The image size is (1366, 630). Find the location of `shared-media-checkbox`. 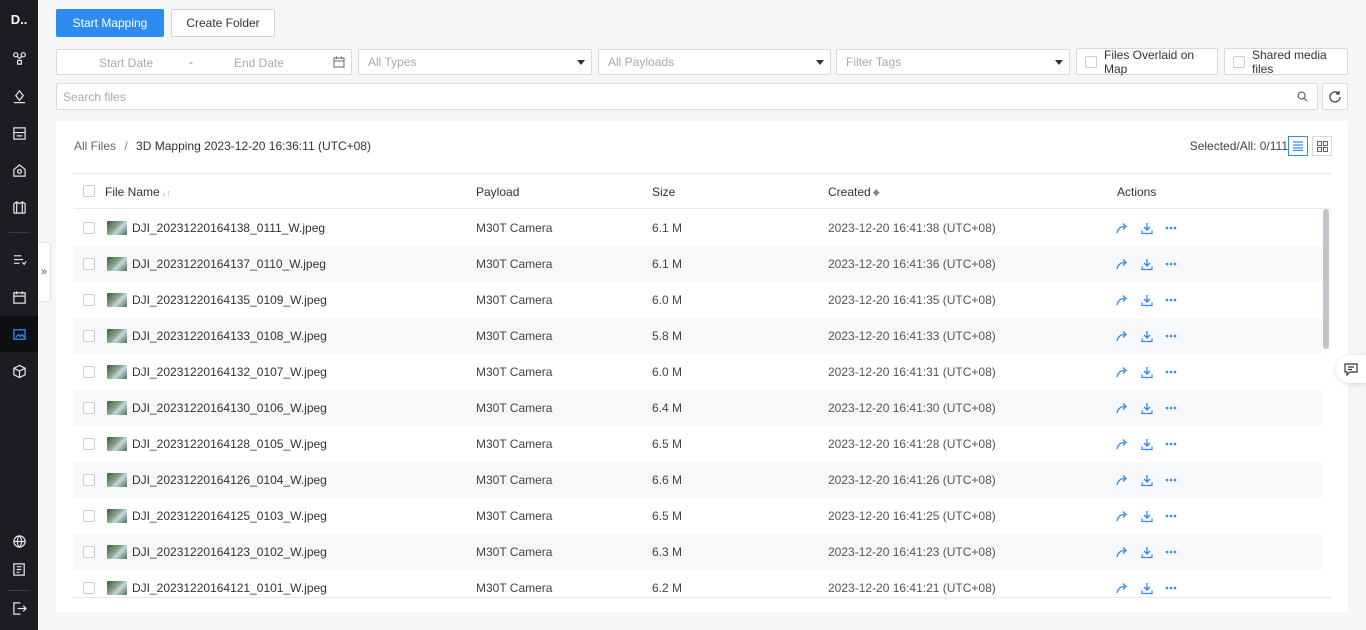

shared-media-checkbox is located at coordinates (1239, 61).